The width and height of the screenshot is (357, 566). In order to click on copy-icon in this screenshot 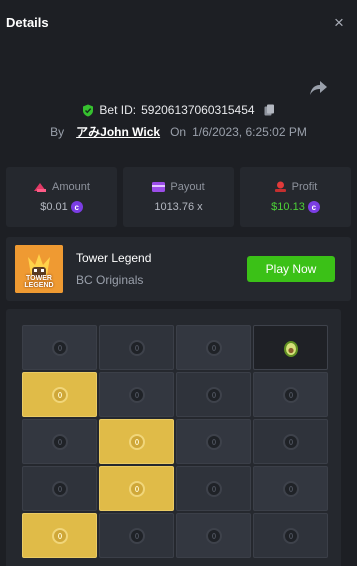, I will do `click(269, 110)`.